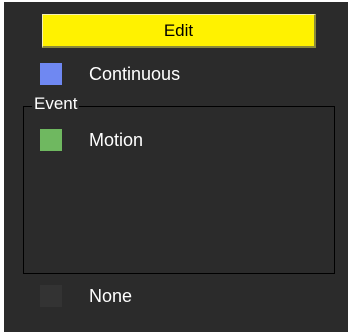 This screenshot has width=348, height=332. What do you see at coordinates (111, 296) in the screenshot?
I see `none-label: None` at bounding box center [111, 296].